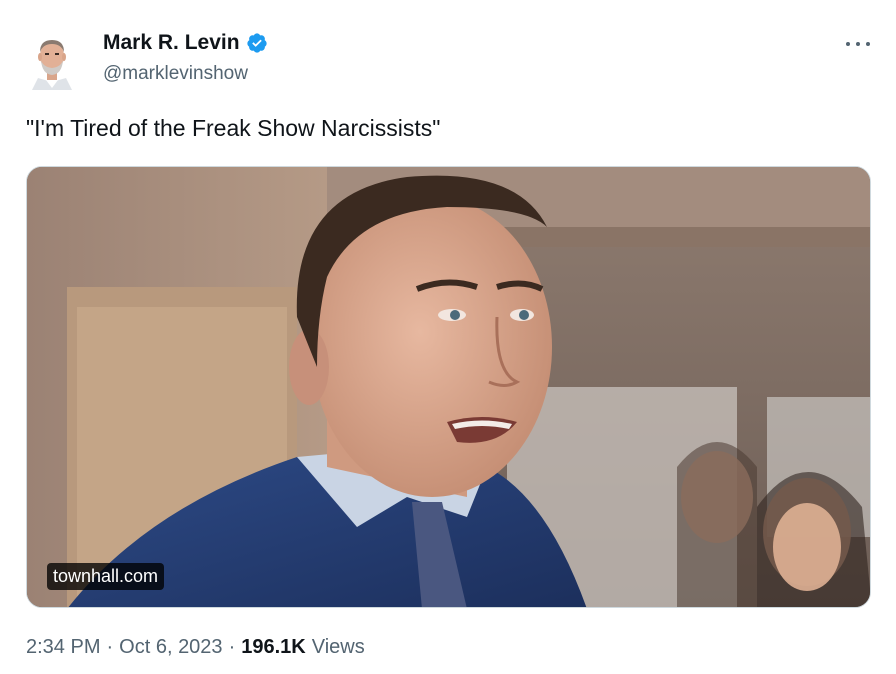  What do you see at coordinates (170, 647) in the screenshot?
I see `tweet-date-link: Oct 6, 2023` at bounding box center [170, 647].